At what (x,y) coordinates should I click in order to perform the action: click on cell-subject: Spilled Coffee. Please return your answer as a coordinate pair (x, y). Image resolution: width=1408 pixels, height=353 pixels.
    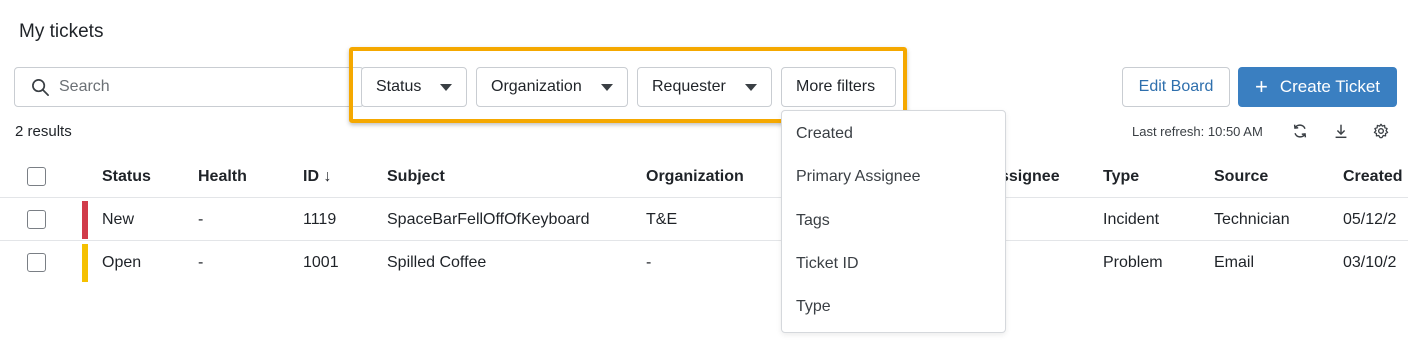
    Looking at the image, I should click on (436, 263).